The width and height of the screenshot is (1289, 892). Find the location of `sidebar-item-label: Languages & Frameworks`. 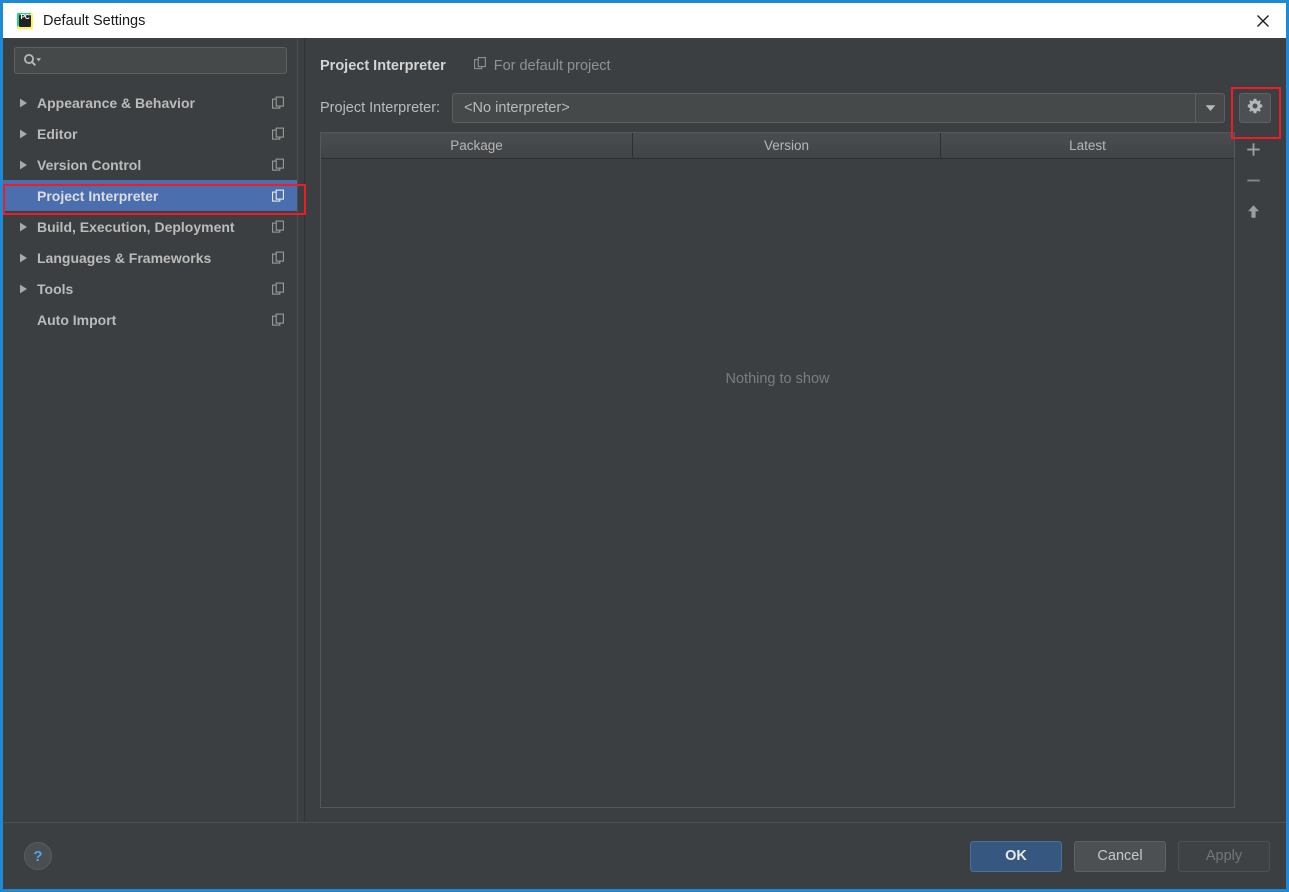

sidebar-item-label: Languages & Frameworks is located at coordinates (124, 257).